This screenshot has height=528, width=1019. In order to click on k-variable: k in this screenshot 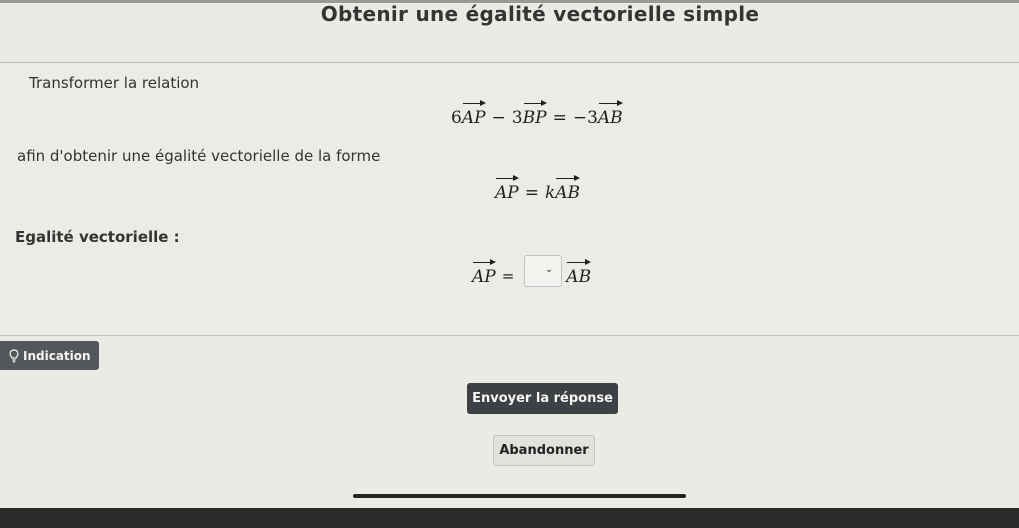, I will do `click(550, 193)`.